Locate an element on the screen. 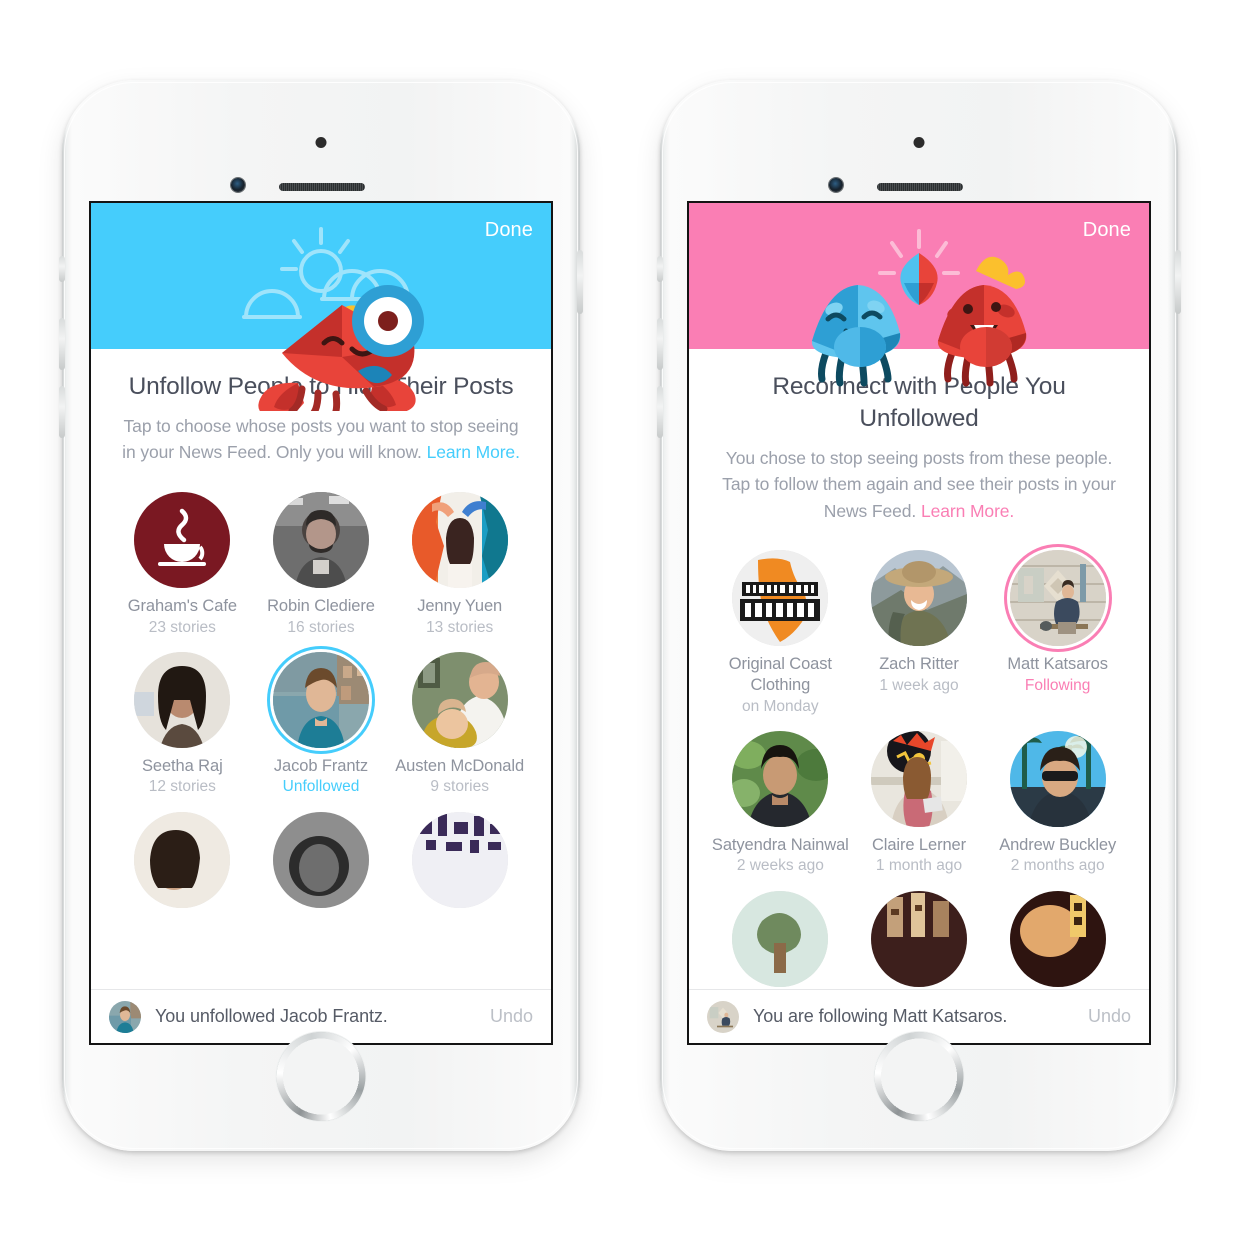 The height and width of the screenshot is (1250, 1250). silent-switch-left is located at coordinates (62, 269).